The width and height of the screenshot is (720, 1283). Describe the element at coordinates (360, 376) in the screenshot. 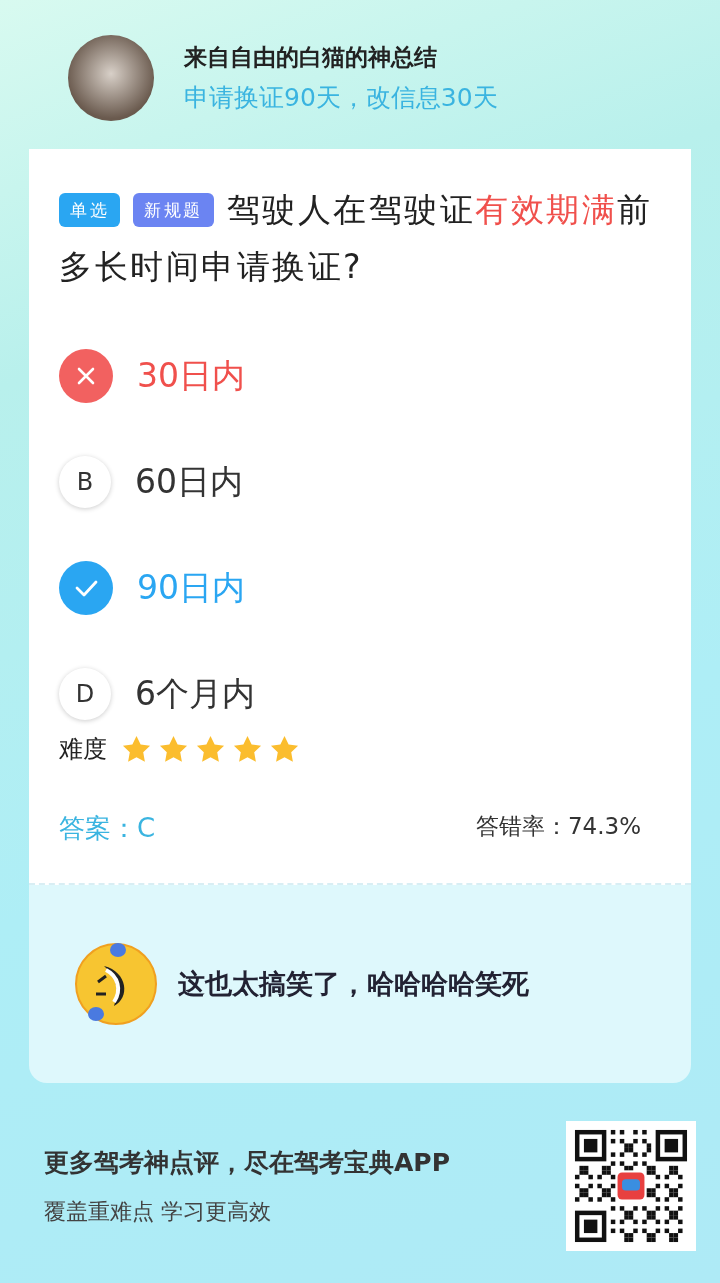

I see `answer-option: 30日内` at that location.